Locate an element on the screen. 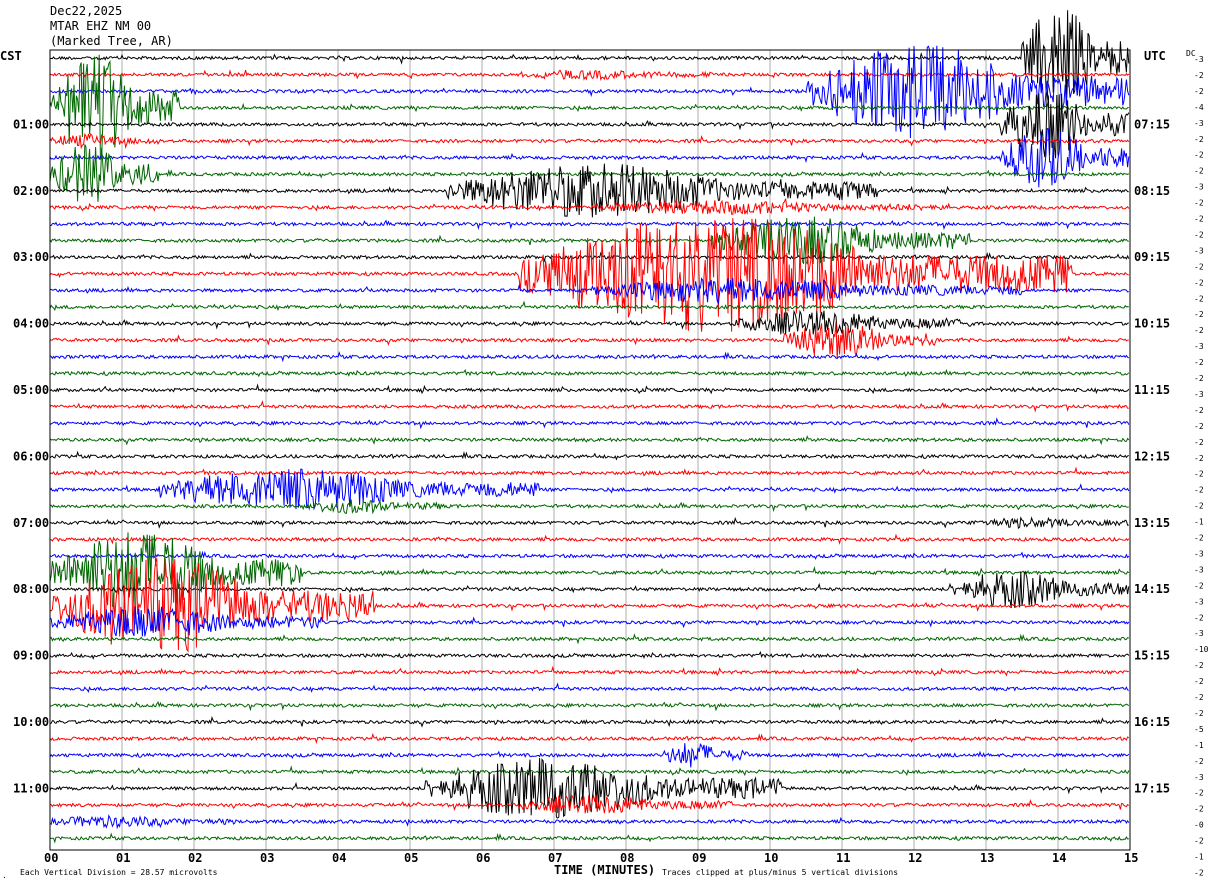  x-tick-label: 02 is located at coordinates (195, 858).